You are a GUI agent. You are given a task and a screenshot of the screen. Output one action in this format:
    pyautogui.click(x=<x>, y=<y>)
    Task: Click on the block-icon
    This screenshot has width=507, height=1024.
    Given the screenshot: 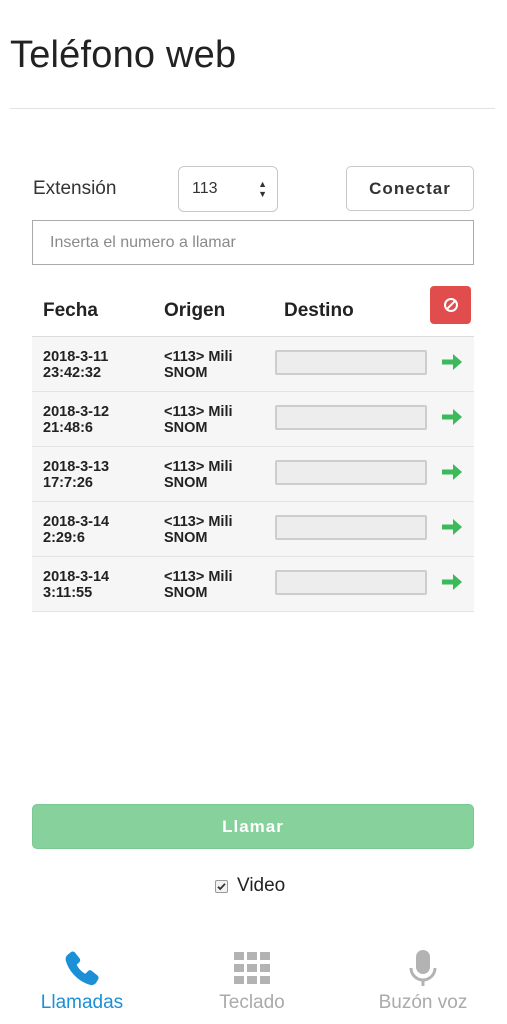 What is the action you would take?
    pyautogui.click(x=450, y=305)
    